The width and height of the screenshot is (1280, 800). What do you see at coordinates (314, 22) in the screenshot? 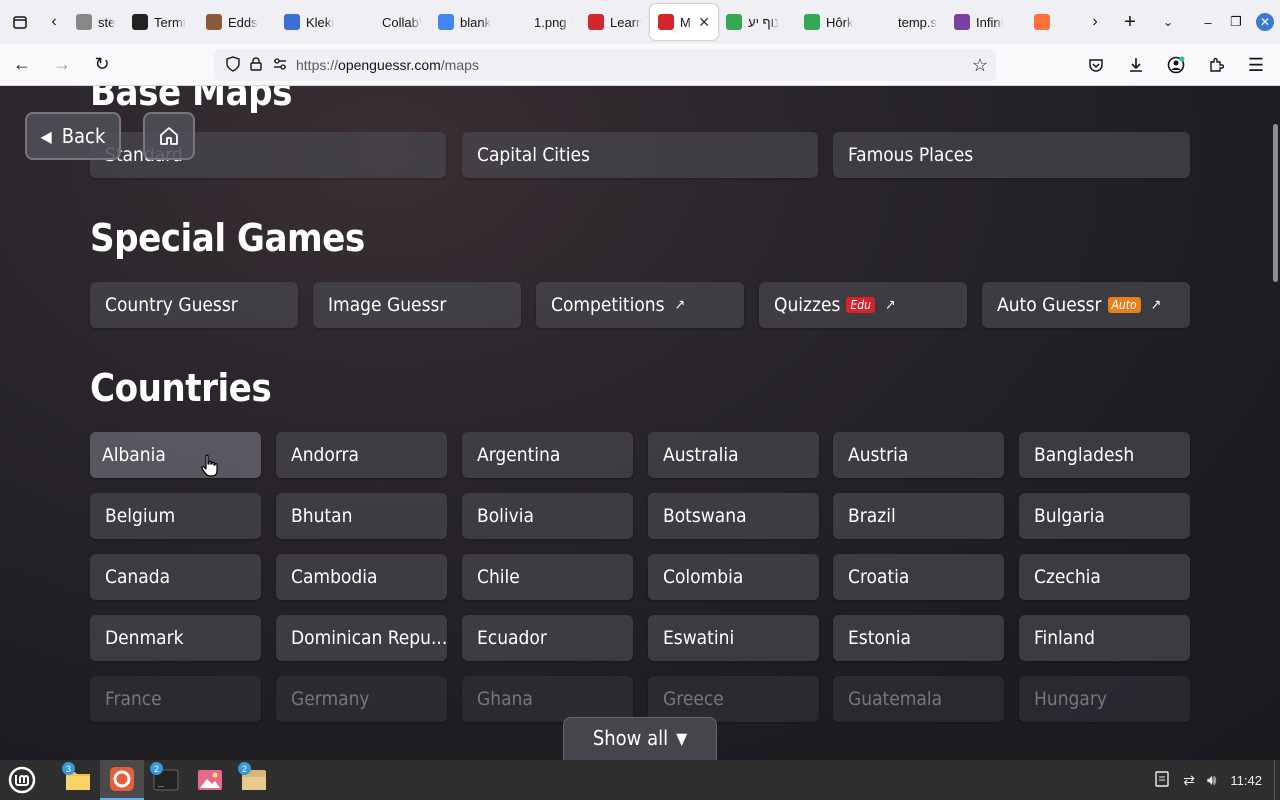
I see `browser-tab: Kleki` at bounding box center [314, 22].